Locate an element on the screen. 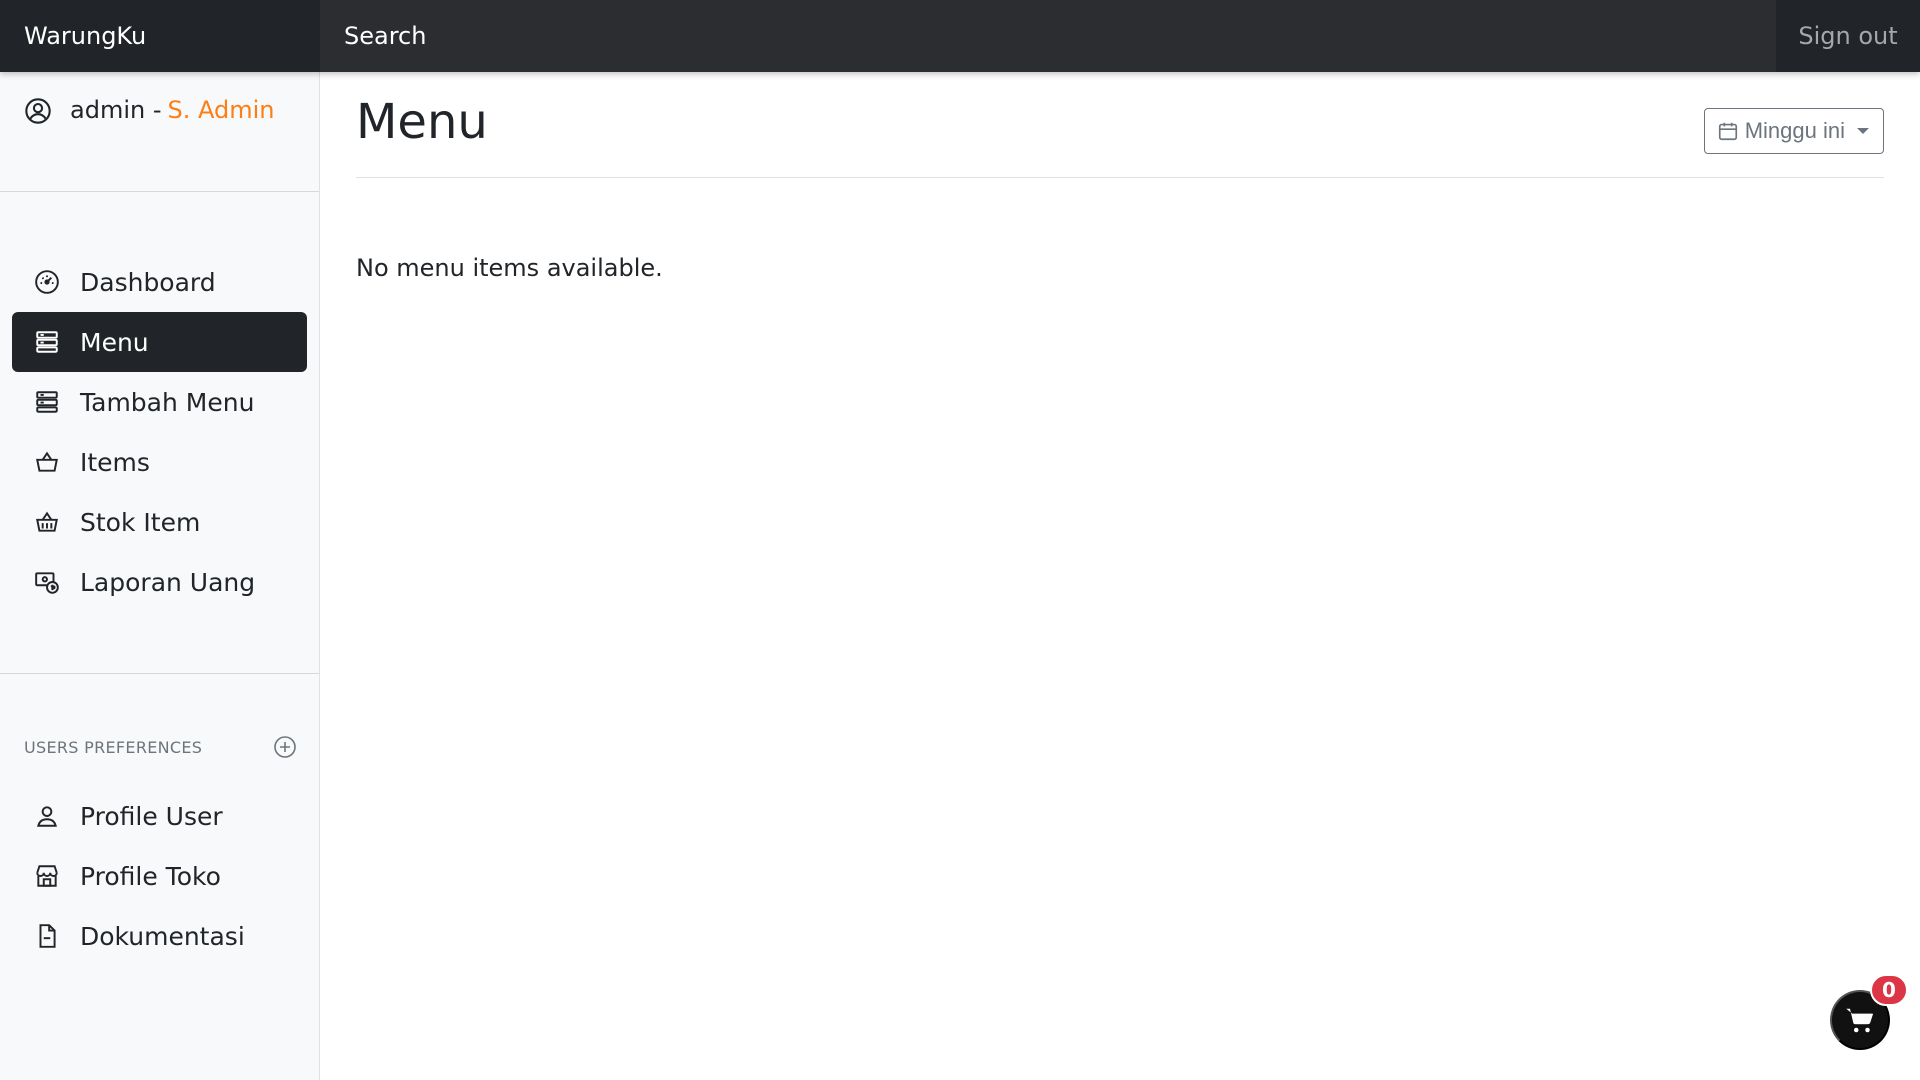 The height and width of the screenshot is (1080, 1920). period-label: Minggu ini is located at coordinates (1794, 130).